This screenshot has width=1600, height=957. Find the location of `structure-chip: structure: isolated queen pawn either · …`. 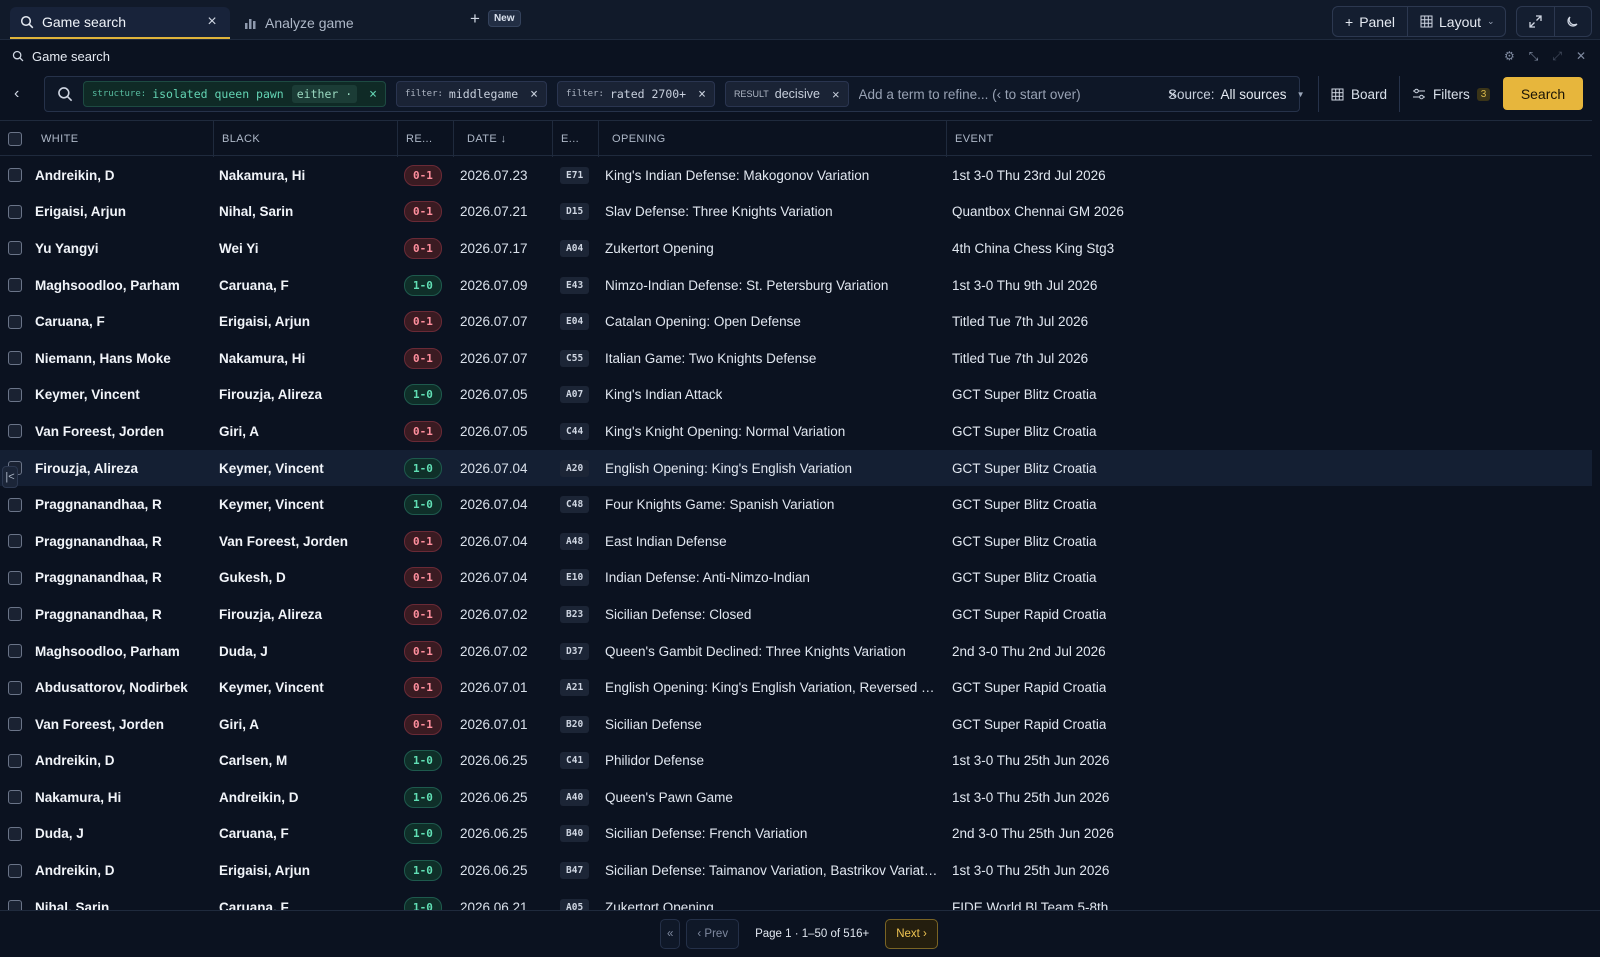

structure-chip: structure: isolated queen pawn either · … is located at coordinates (234, 94).